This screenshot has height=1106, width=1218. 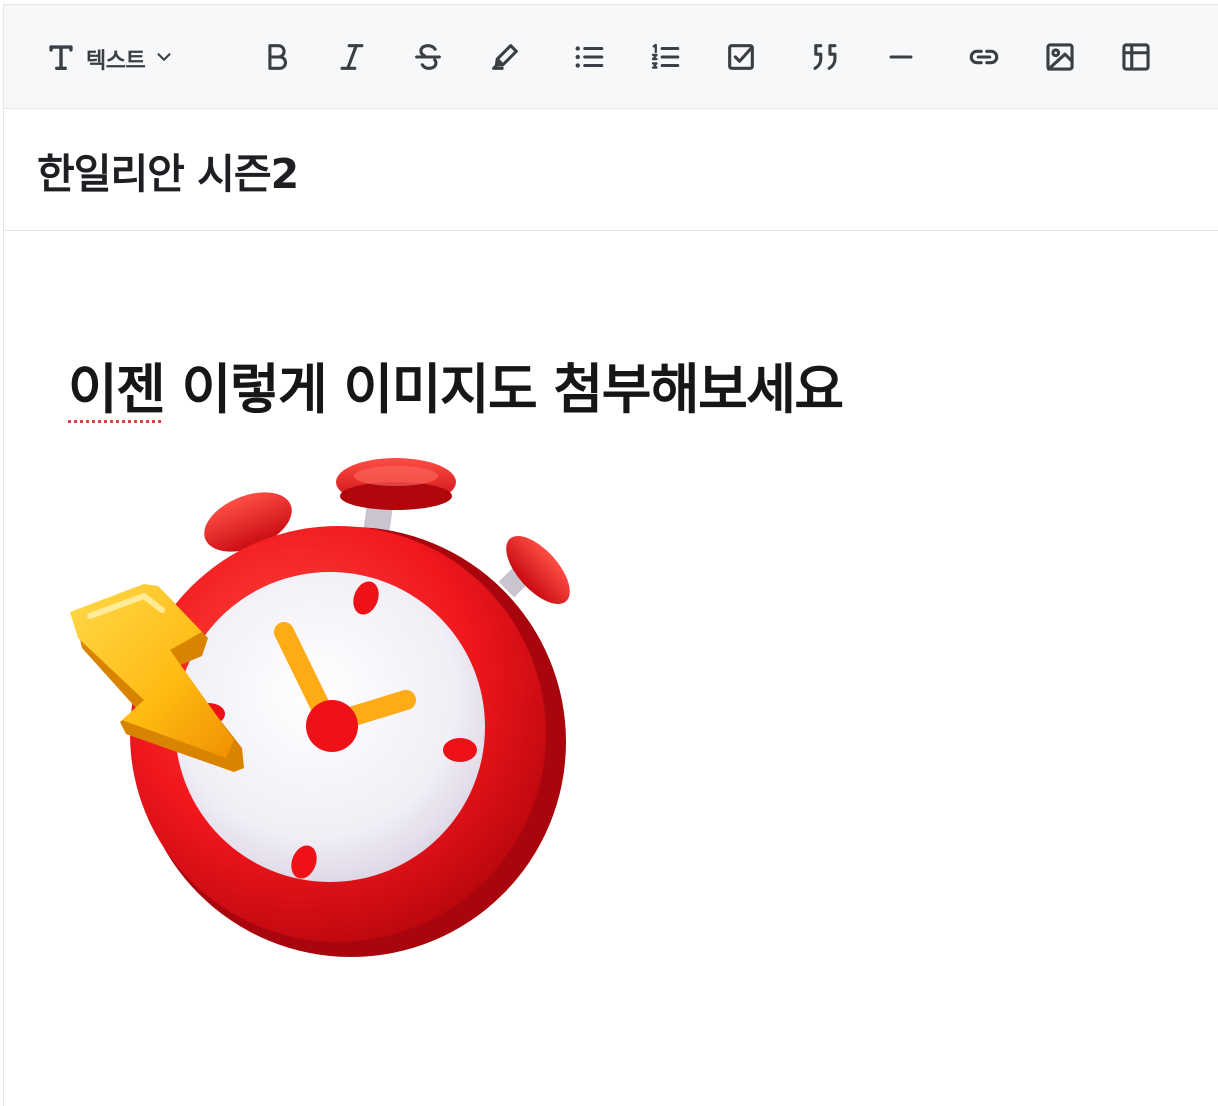 What do you see at coordinates (116, 61) in the screenshot?
I see `text-style-label: 텍스트` at bounding box center [116, 61].